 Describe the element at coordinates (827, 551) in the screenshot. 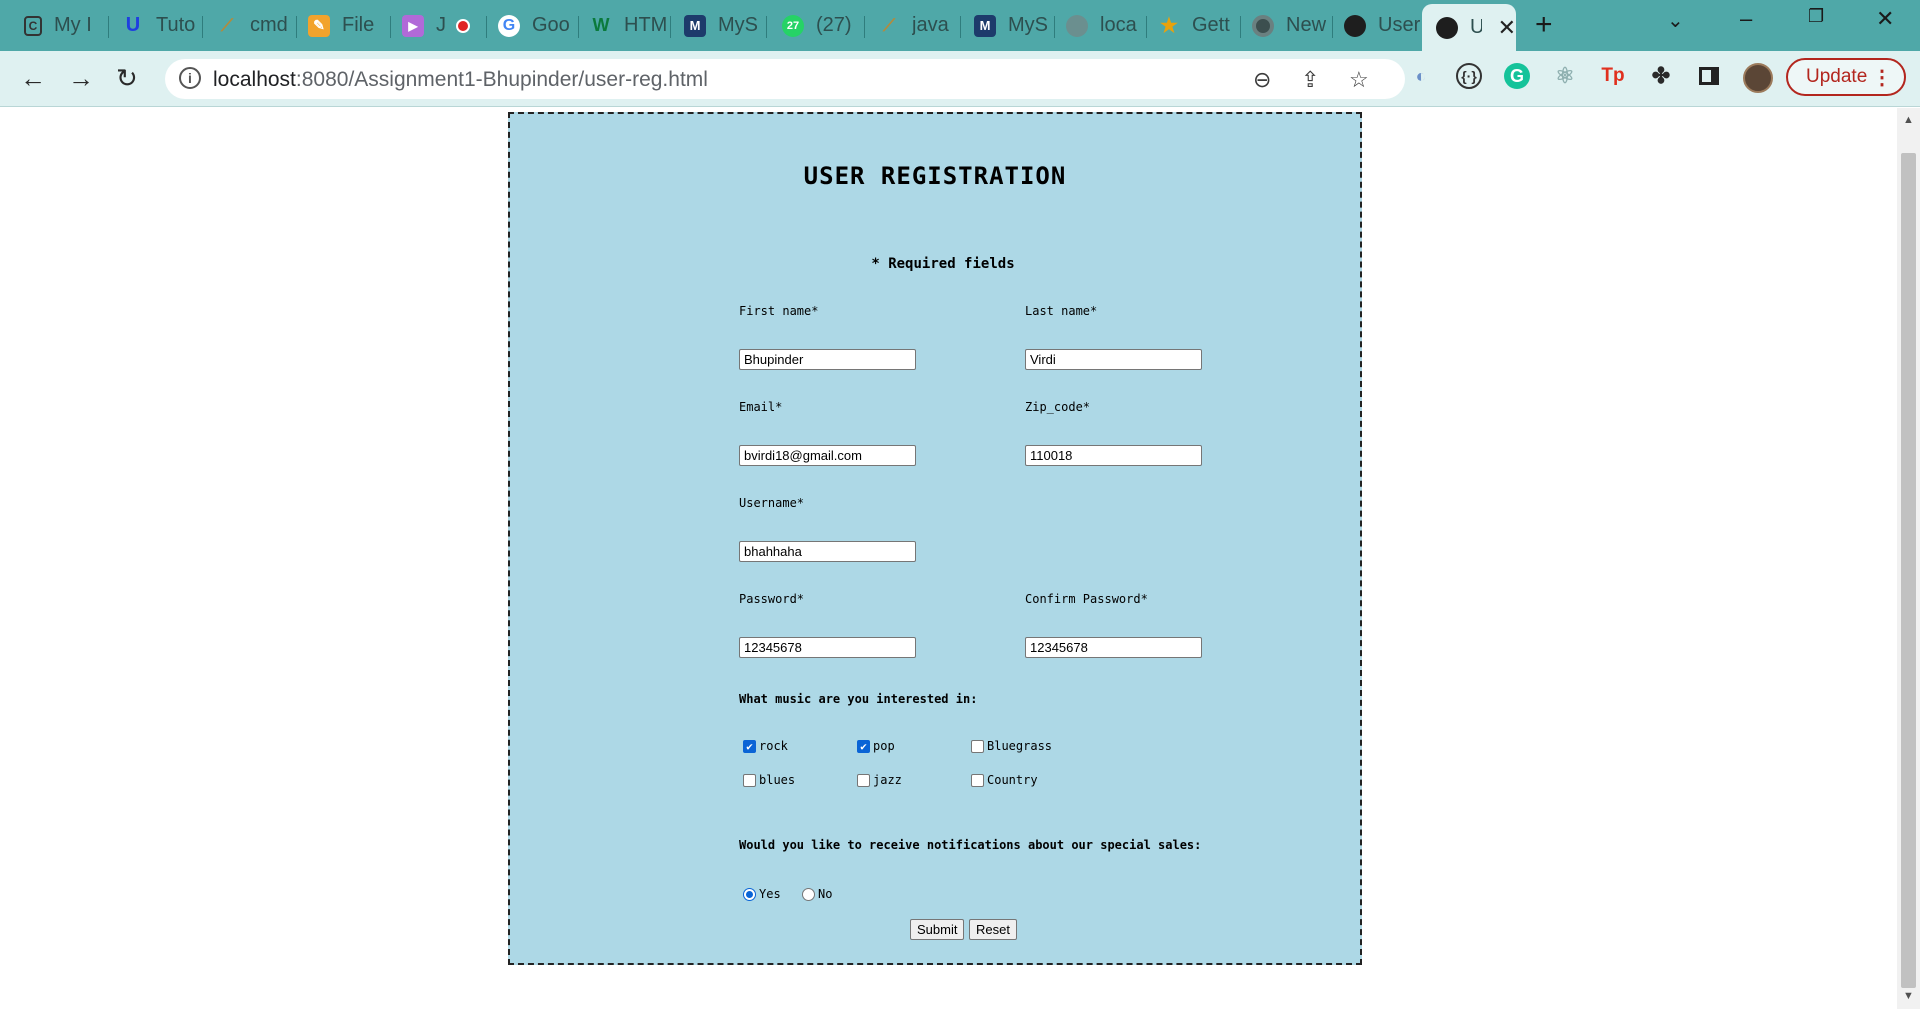

I see `username-input` at that location.